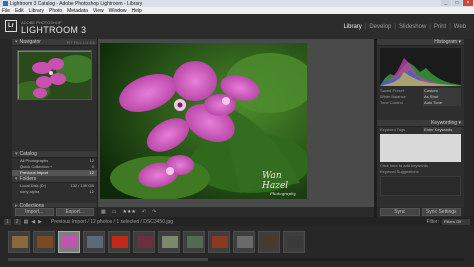 This screenshot has height=267, width=474. I want to click on filmstrip-scrollbar, so click(236, 259).